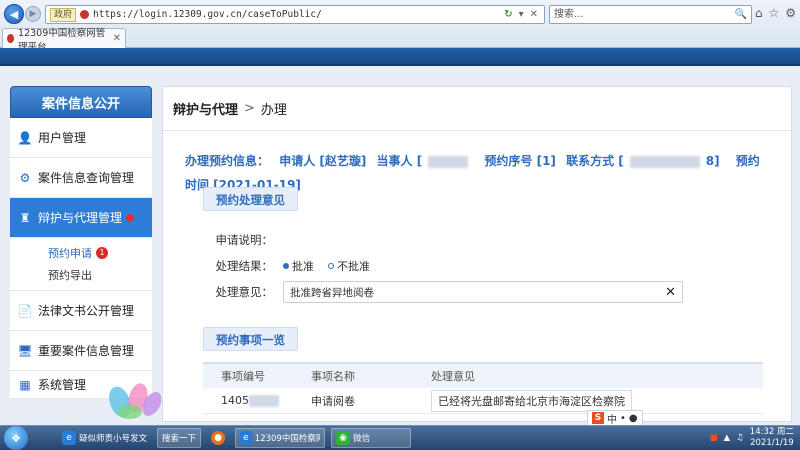 Image resolution: width=800 pixels, height=450 pixels. Describe the element at coordinates (273, 110) in the screenshot. I see `breadcrumb-current: 办理` at that location.